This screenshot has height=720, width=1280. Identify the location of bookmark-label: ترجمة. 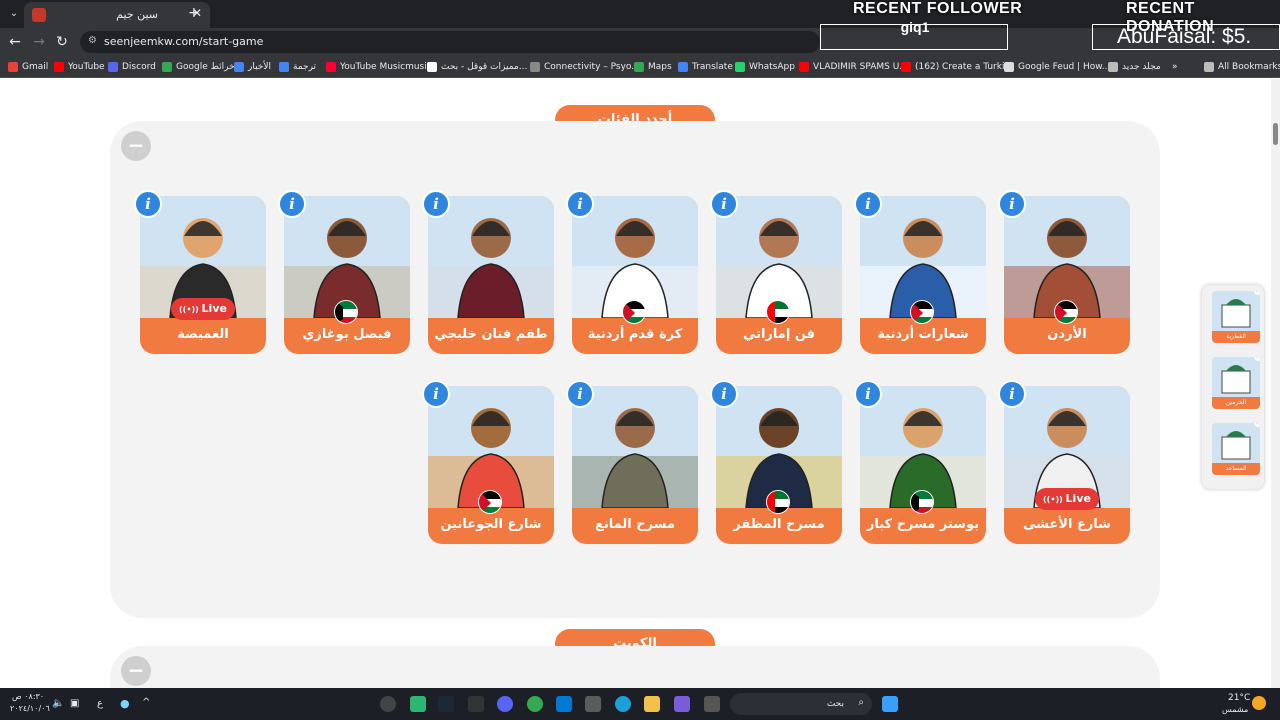
(305, 67).